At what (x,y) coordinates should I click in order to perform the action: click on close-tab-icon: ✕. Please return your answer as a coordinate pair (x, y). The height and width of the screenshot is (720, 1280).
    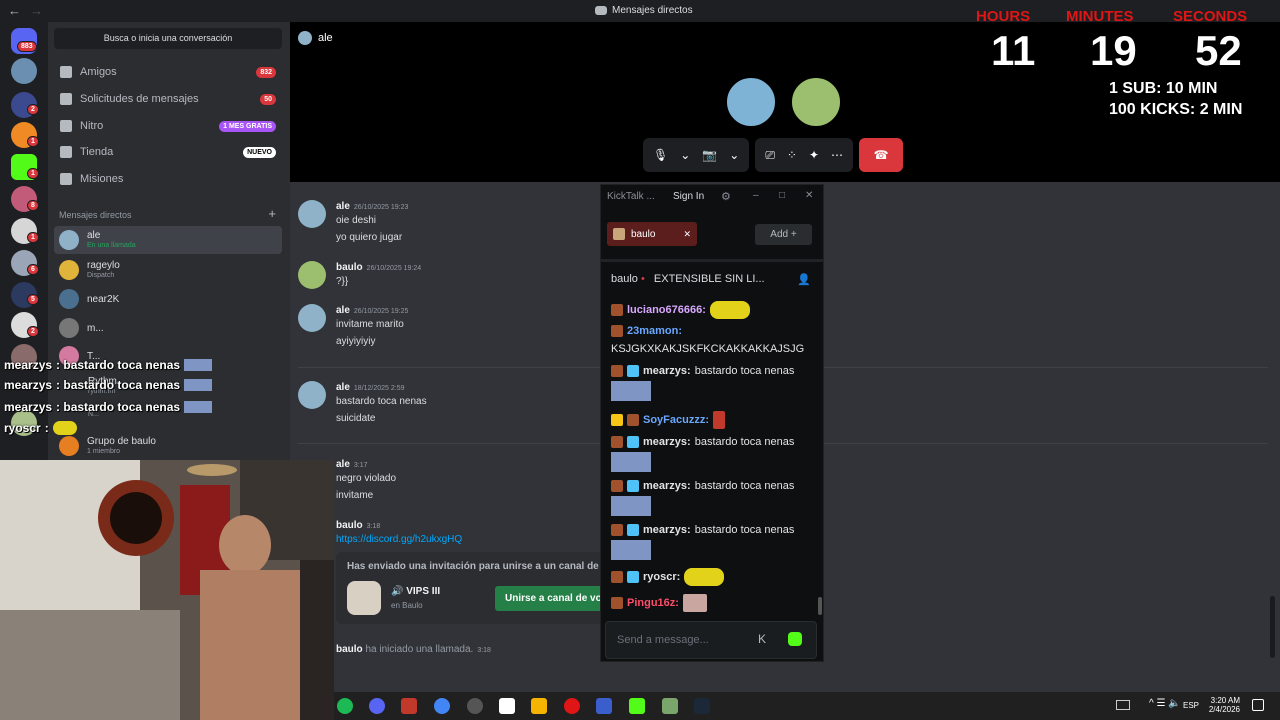
    Looking at the image, I should click on (687, 234).